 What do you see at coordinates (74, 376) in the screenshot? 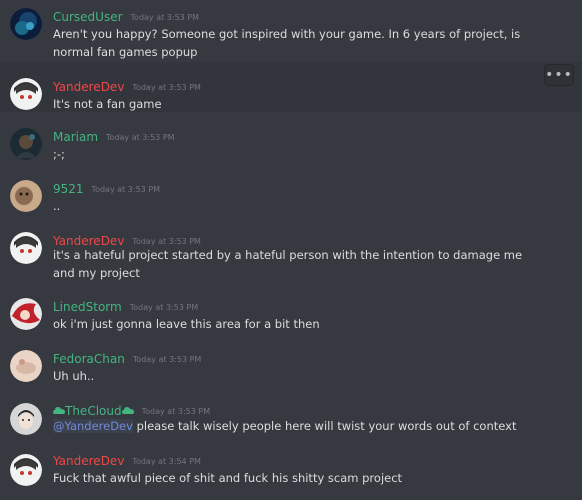
I see `message-text: Uh uh..` at bounding box center [74, 376].